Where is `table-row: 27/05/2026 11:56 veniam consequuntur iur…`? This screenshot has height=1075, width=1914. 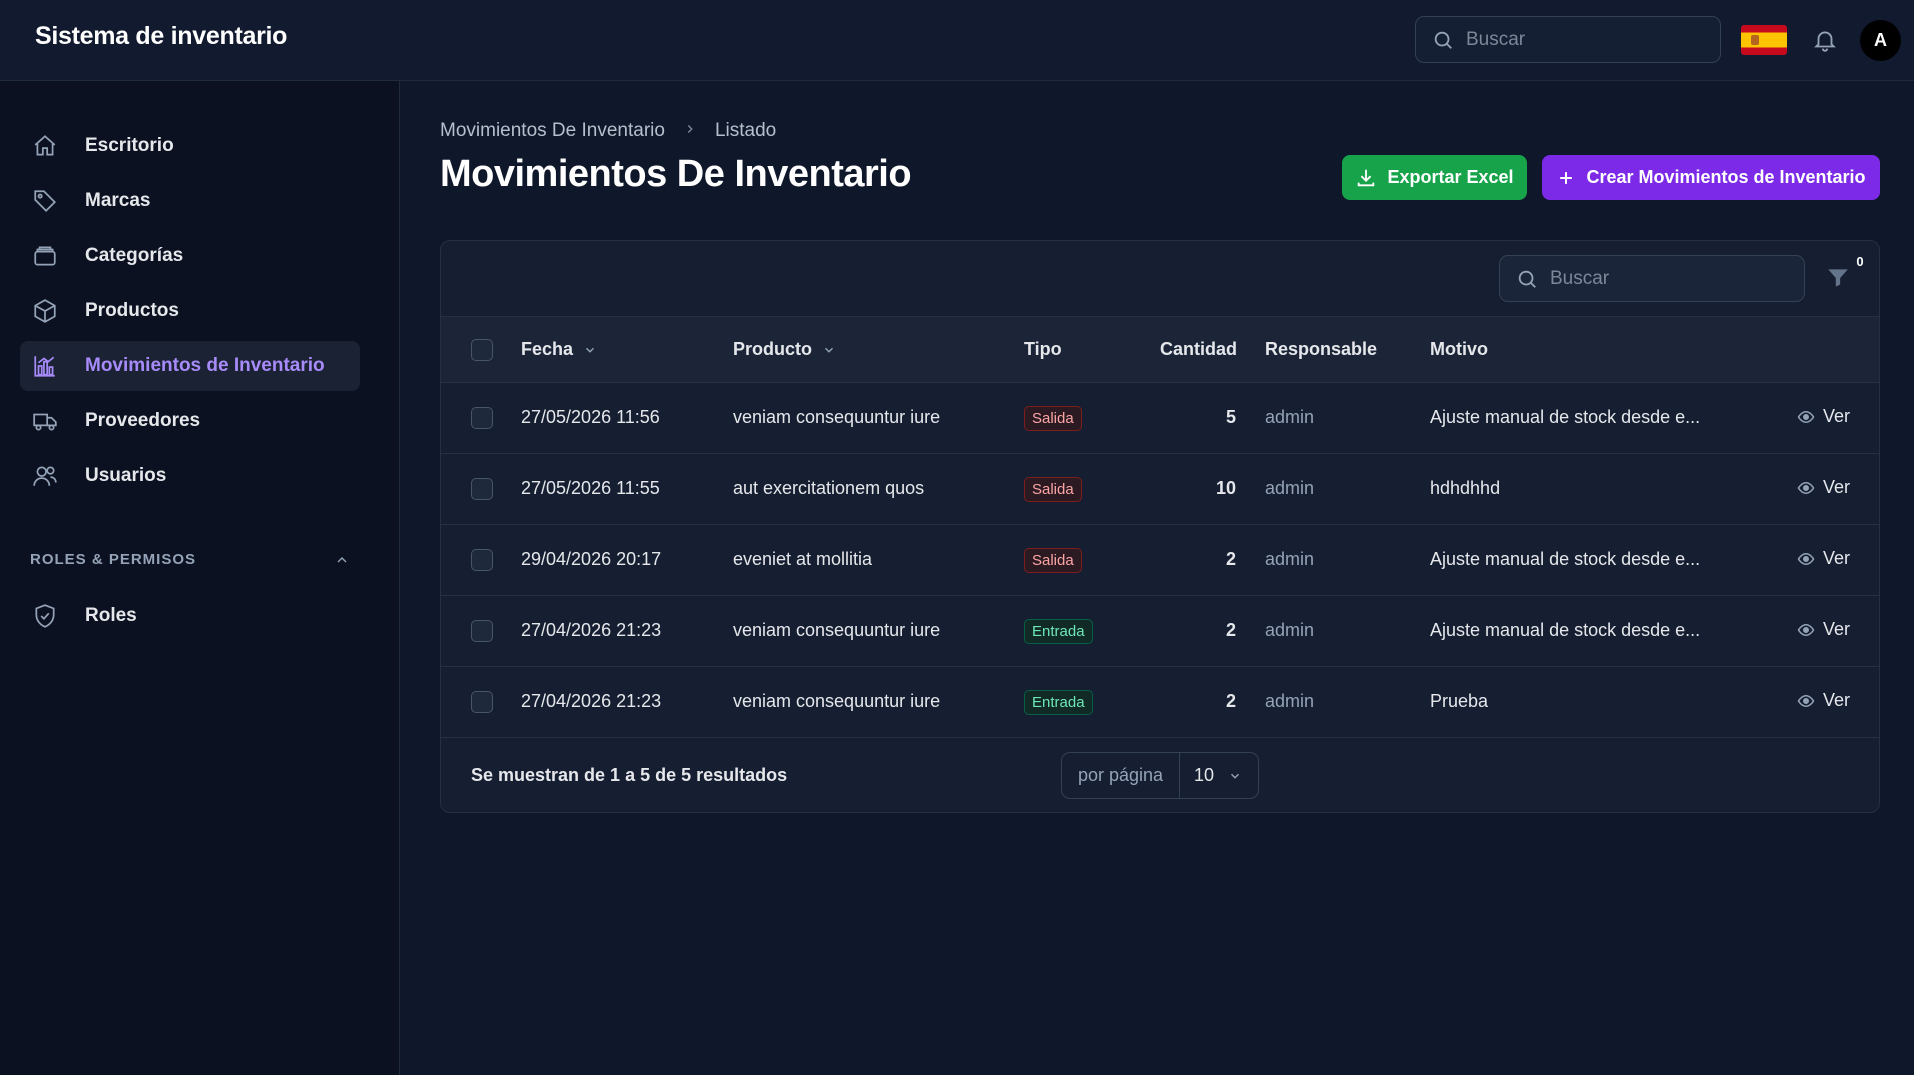 table-row: 27/05/2026 11:56 veniam consequuntur iur… is located at coordinates (1160, 418).